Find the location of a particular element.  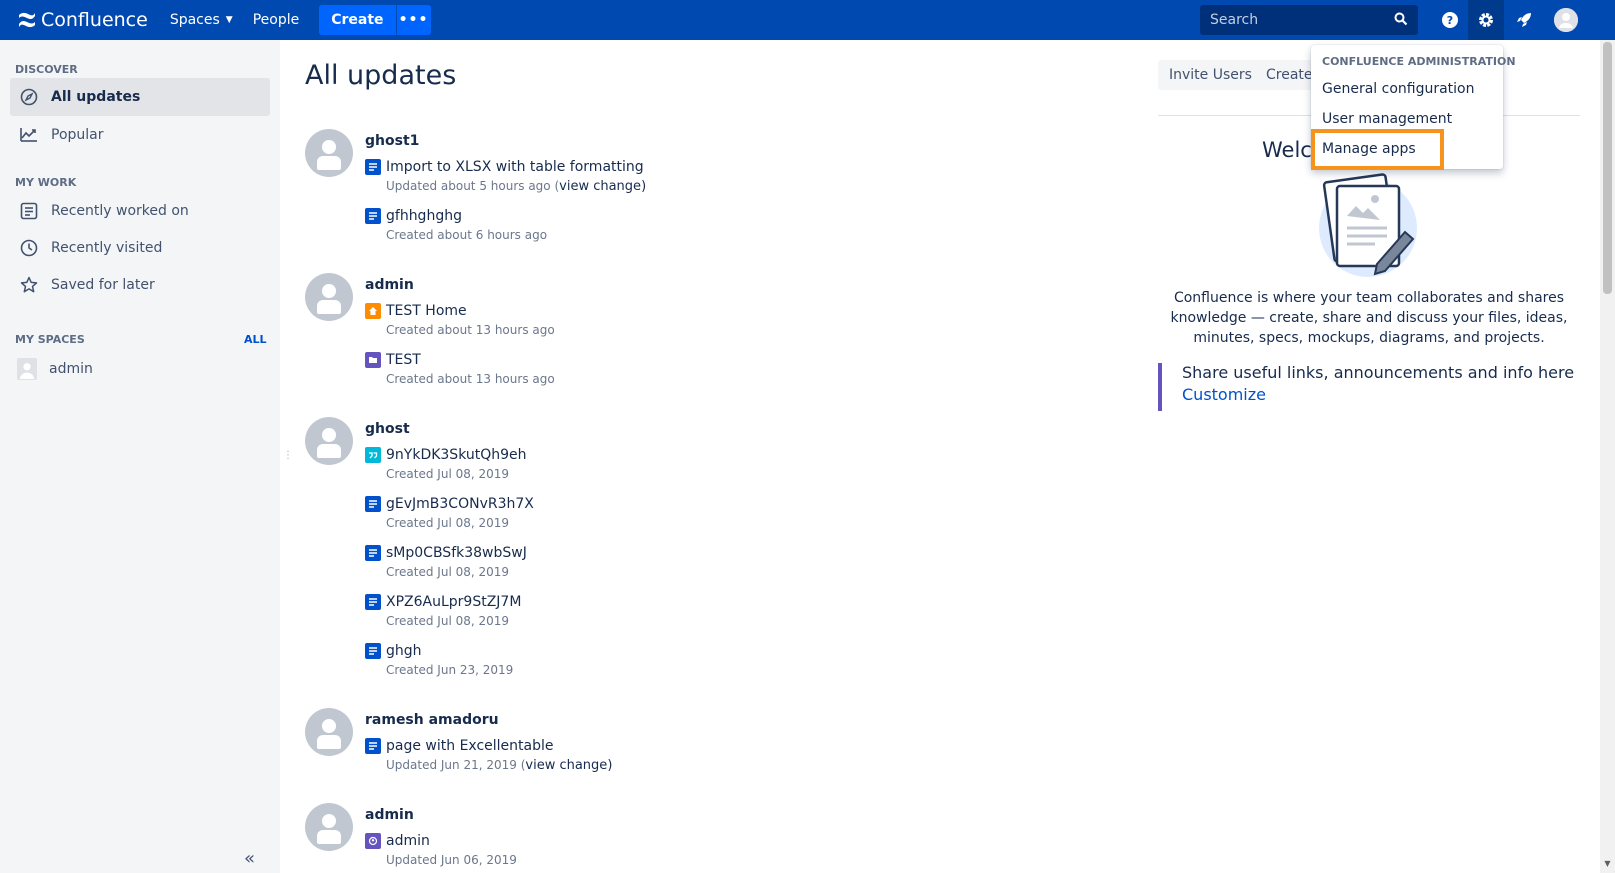

create-button: Create is located at coordinates (357, 20).